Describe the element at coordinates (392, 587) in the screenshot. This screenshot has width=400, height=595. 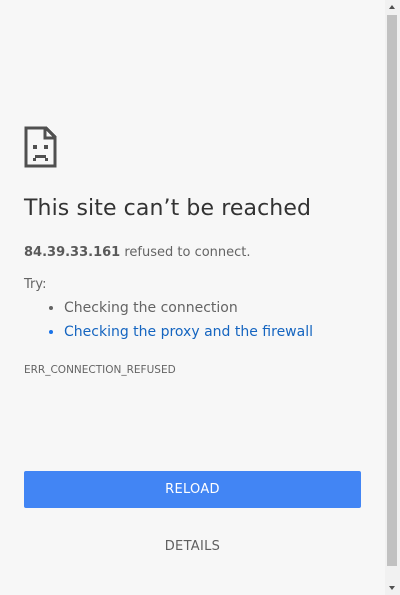
I see `scroll-down-arrow-icon` at that location.